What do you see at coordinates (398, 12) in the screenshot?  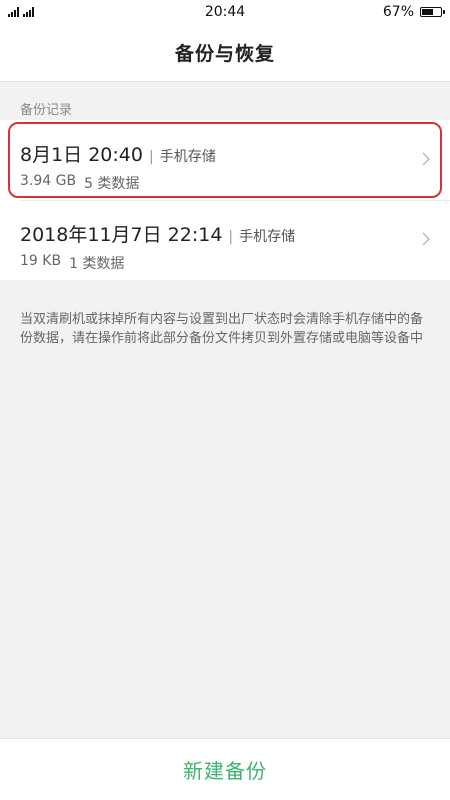 I see `battery-percent: 67%` at bounding box center [398, 12].